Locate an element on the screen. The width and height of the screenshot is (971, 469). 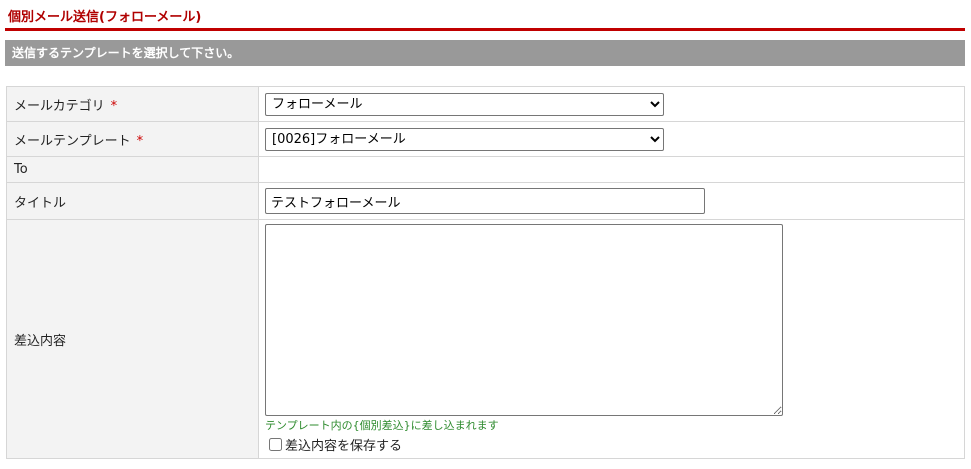
to-row: To is located at coordinates (485, 169).